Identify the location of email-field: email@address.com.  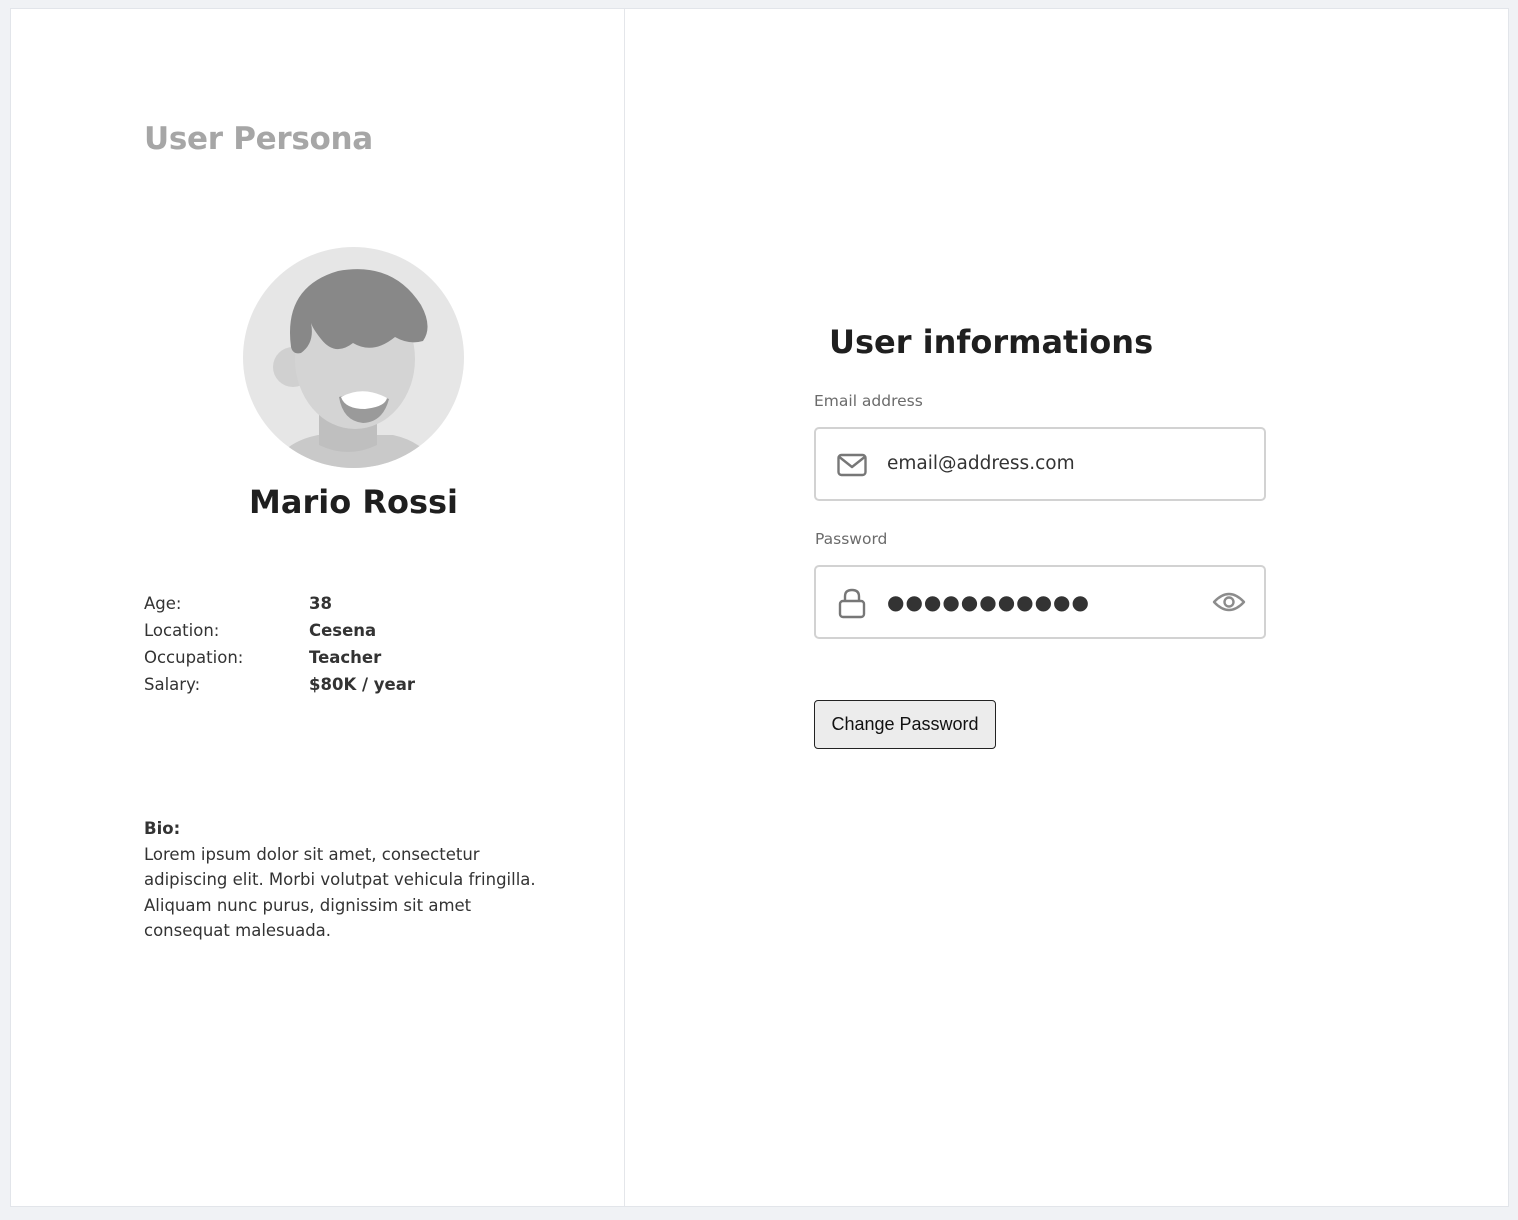
(1040, 464).